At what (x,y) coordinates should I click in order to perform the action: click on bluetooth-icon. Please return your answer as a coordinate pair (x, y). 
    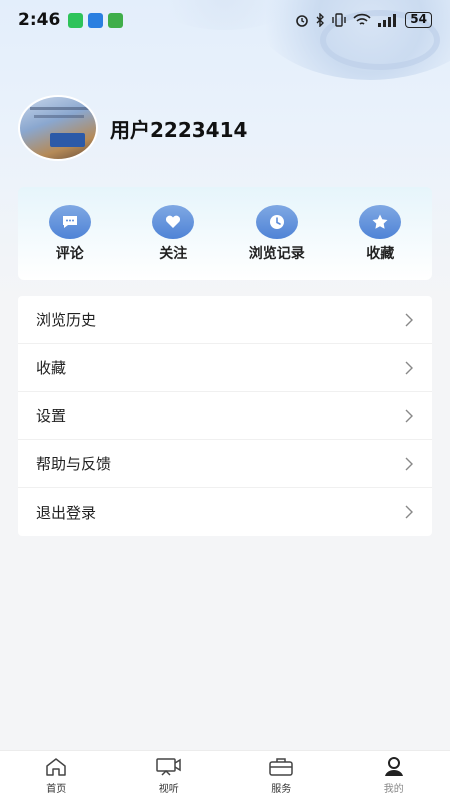
    Looking at the image, I should click on (320, 20).